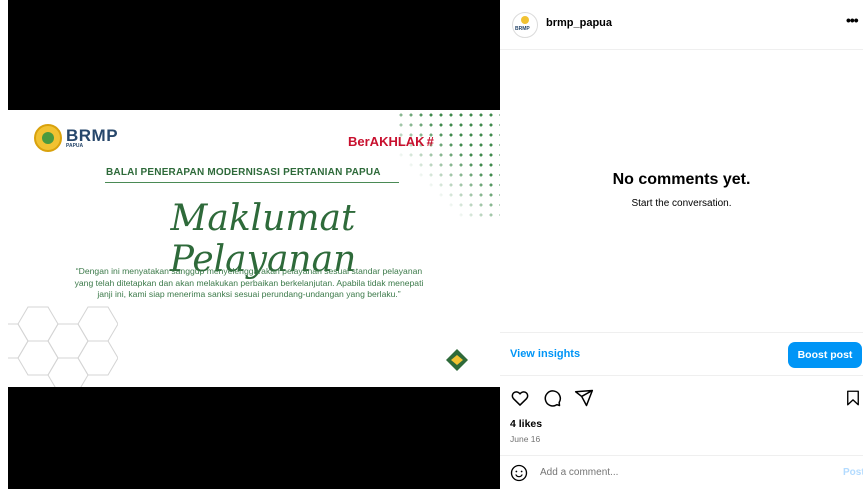  What do you see at coordinates (681, 354) in the screenshot?
I see `insights-bar: View insights Boost post` at bounding box center [681, 354].